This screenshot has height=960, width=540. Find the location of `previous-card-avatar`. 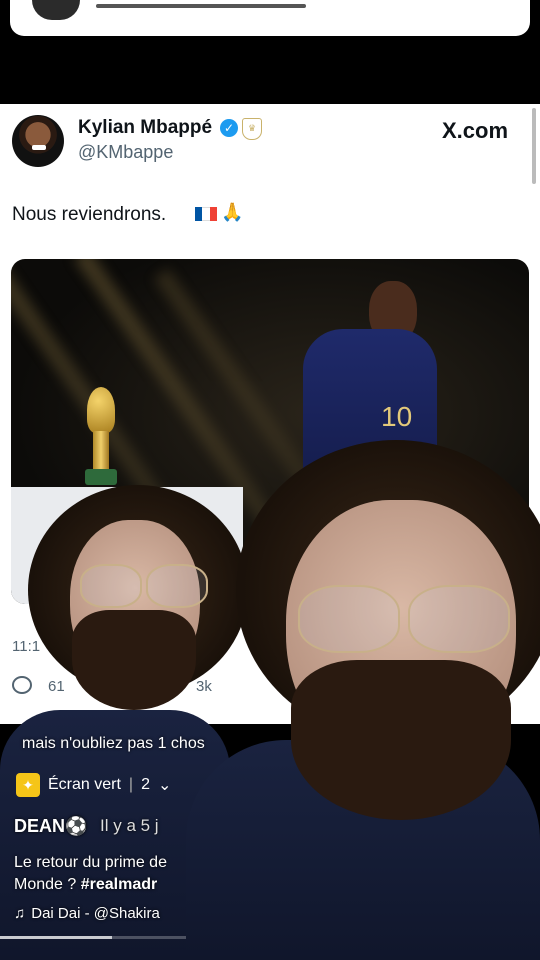

previous-card-avatar is located at coordinates (56, 10).